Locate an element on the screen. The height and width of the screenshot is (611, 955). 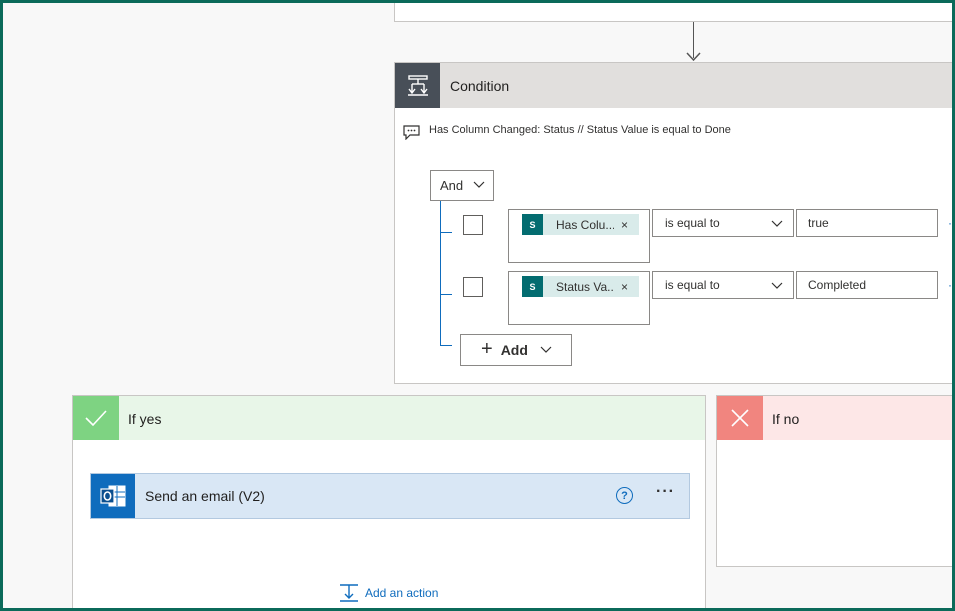
add-action-icon is located at coordinates (349, 593).